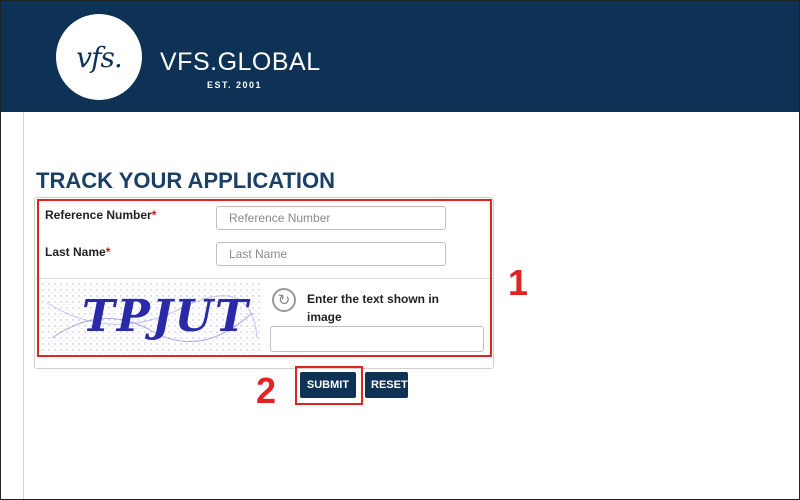 Image resolution: width=800 pixels, height=500 pixels. I want to click on reset-button: RESET, so click(386, 385).